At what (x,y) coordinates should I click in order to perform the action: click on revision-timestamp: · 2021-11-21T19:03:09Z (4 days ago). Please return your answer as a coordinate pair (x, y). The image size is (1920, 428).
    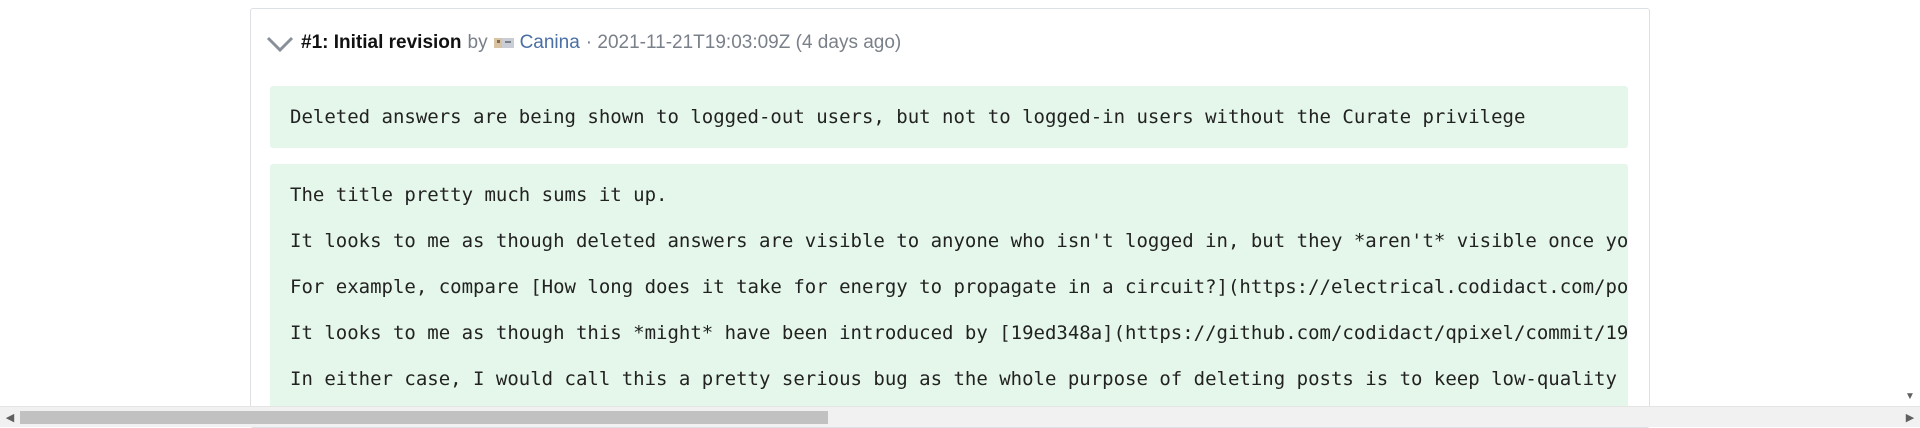
    Looking at the image, I should click on (743, 42).